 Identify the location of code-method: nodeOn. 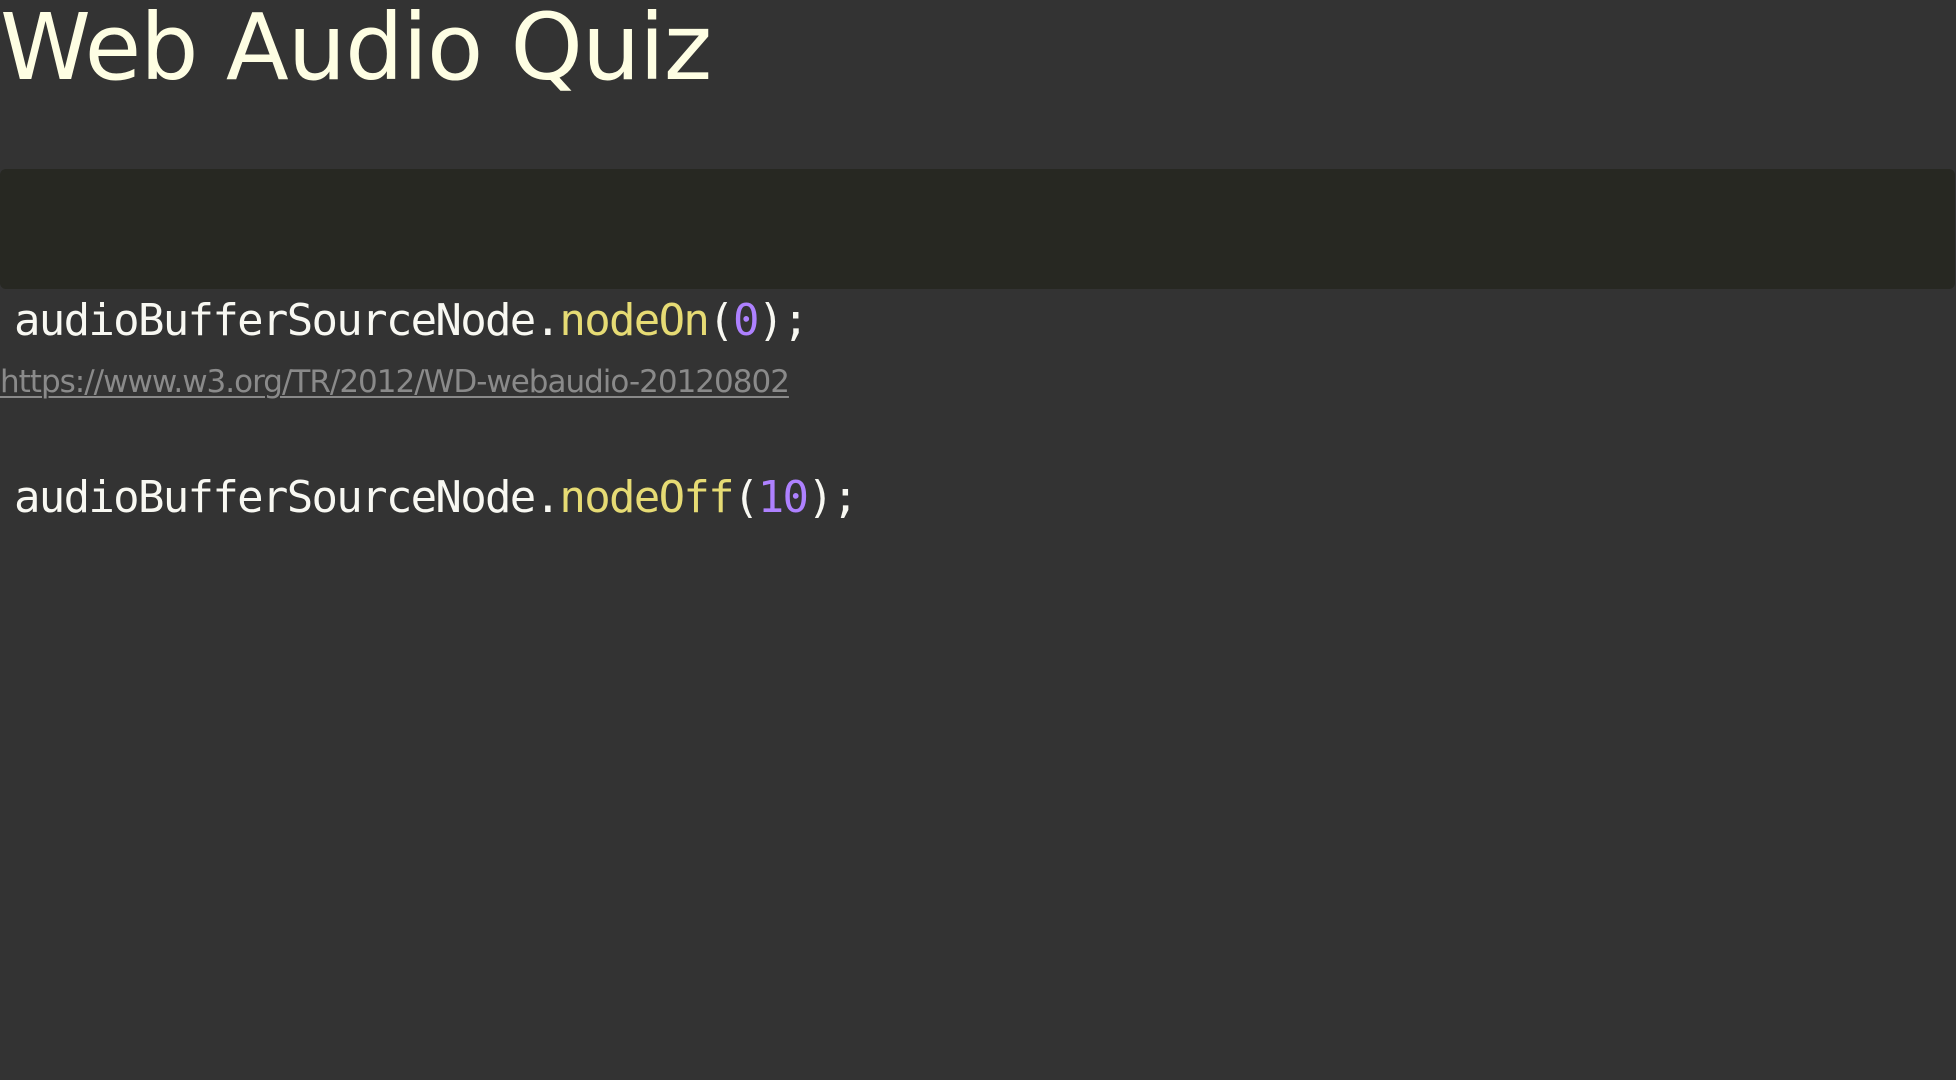
(634, 320).